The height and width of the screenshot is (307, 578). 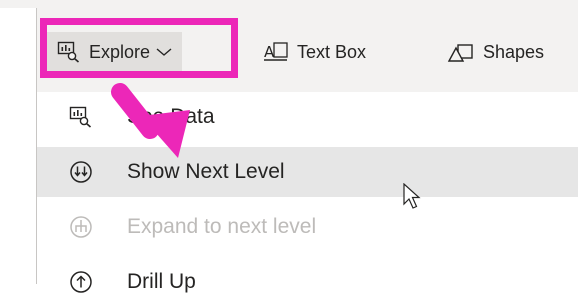 What do you see at coordinates (332, 51) in the screenshot?
I see `text-box-label: Text Box` at bounding box center [332, 51].